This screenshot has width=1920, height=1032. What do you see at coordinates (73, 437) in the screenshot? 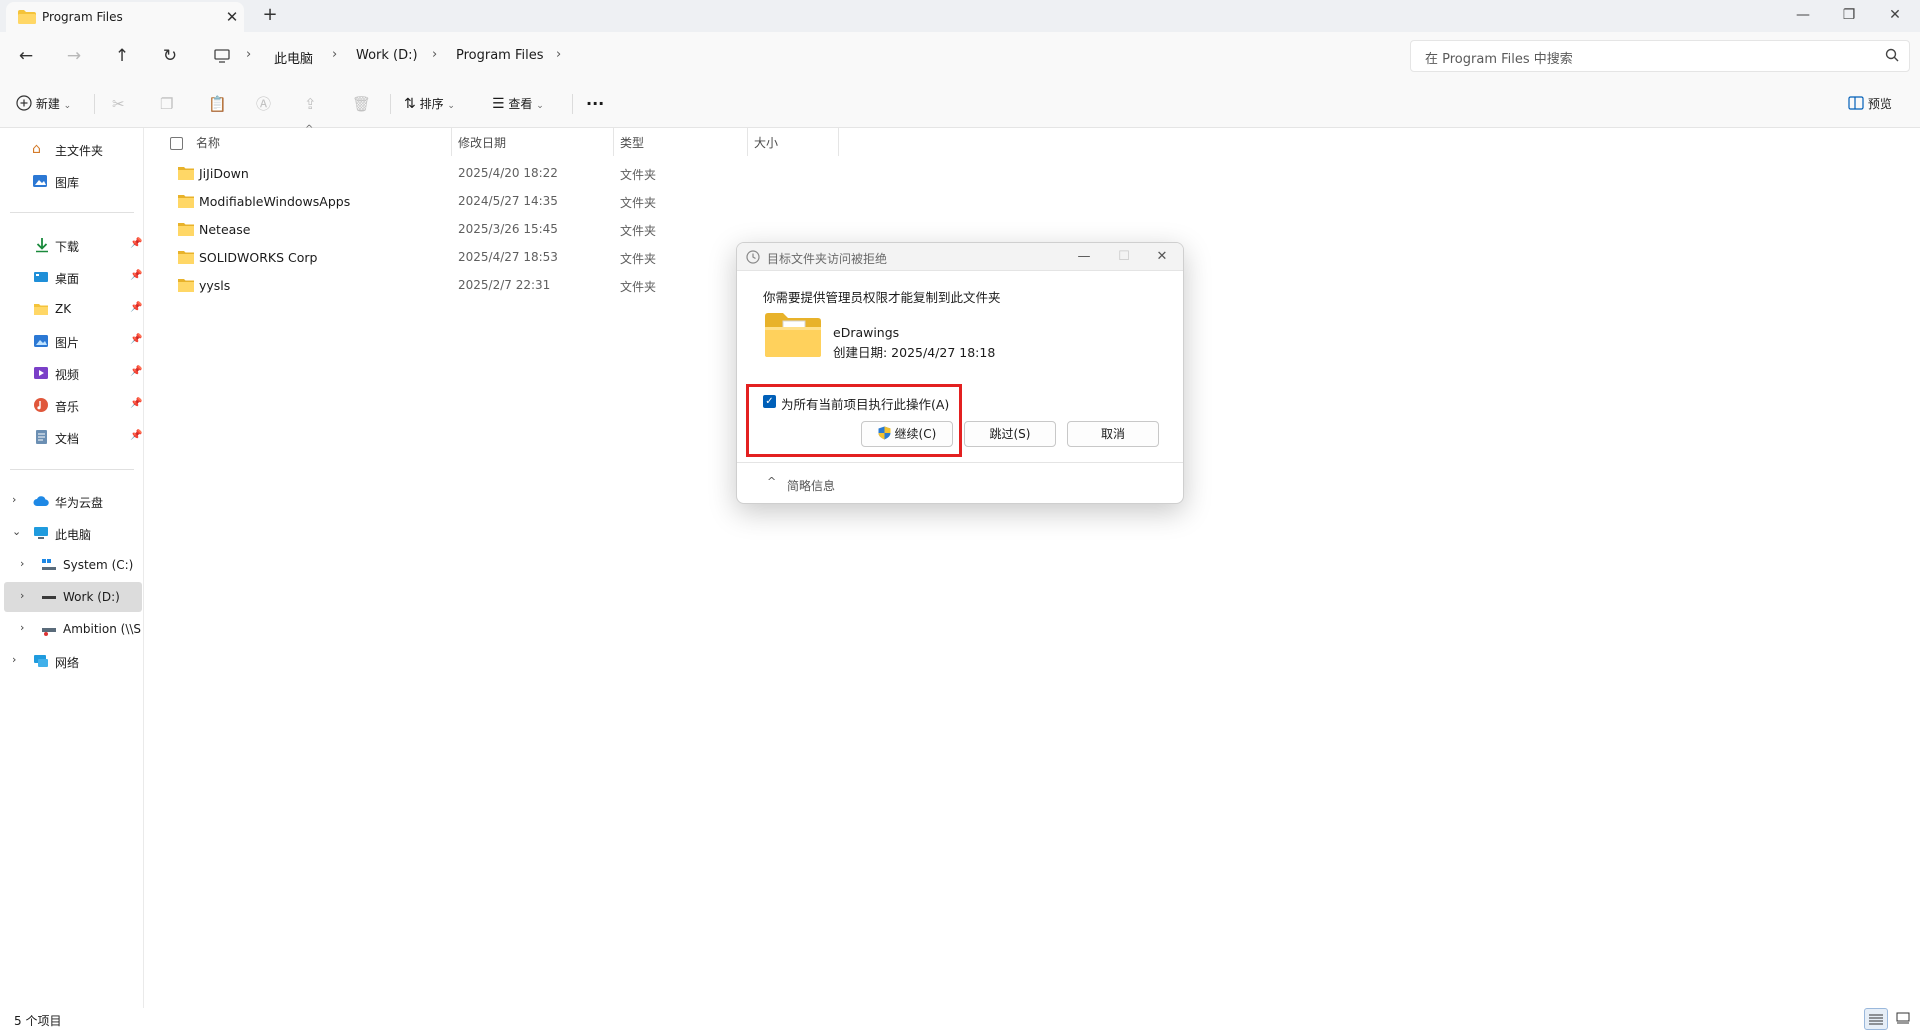
I see `sidebar-item-documents: 文档 📌` at bounding box center [73, 437].